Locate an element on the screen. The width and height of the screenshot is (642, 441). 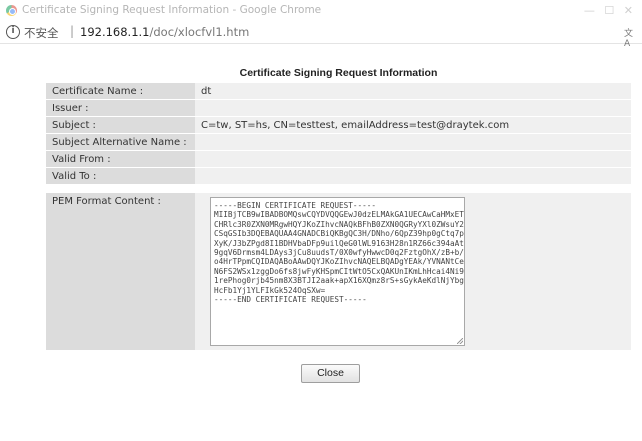
info-row-label: Valid From : is located at coordinates (120, 159).